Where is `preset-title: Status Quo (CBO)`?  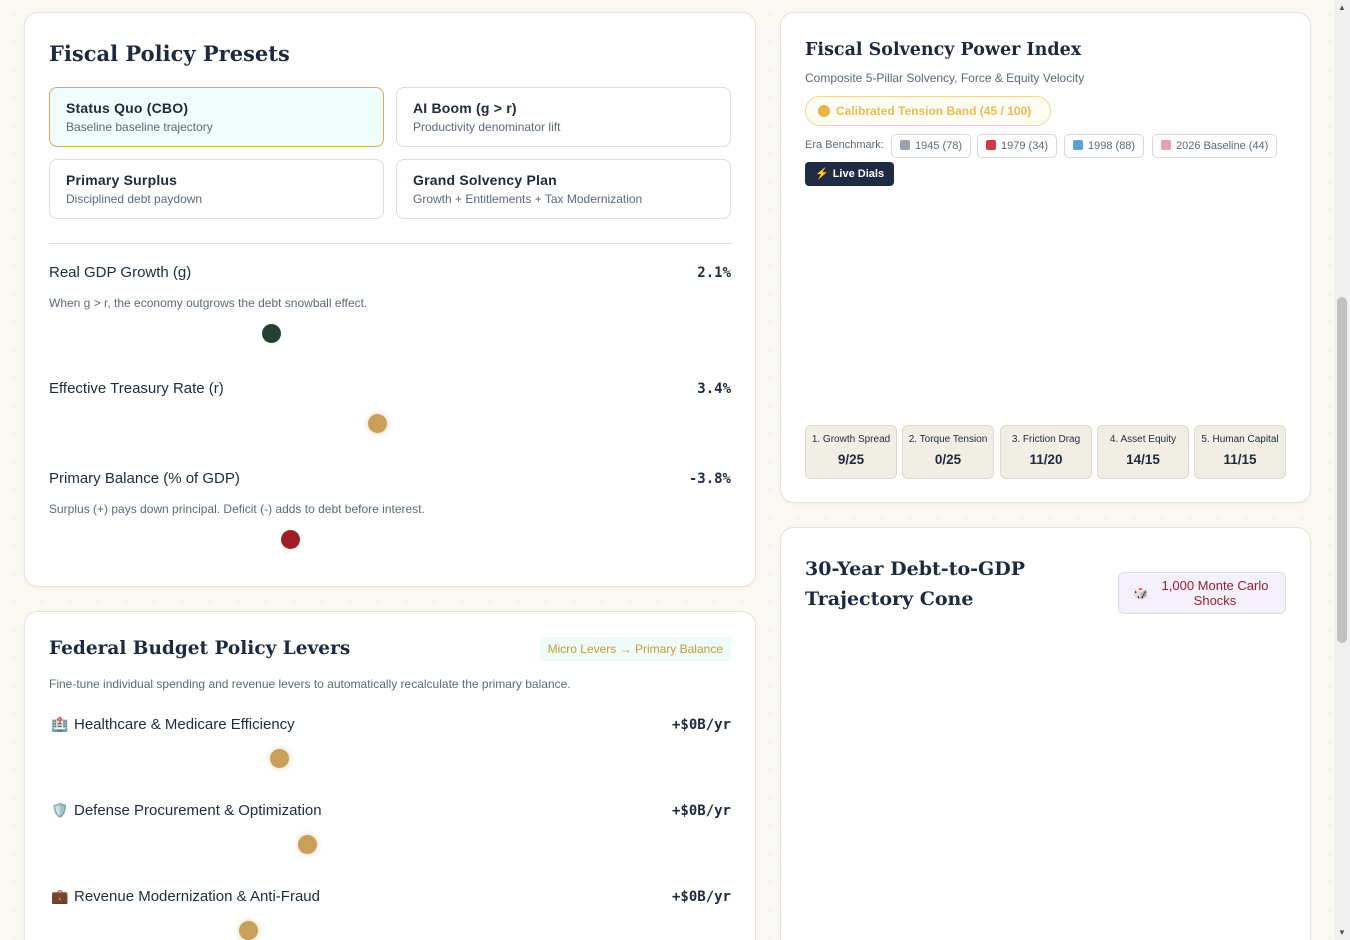
preset-title: Status Quo (CBO) is located at coordinates (127, 108).